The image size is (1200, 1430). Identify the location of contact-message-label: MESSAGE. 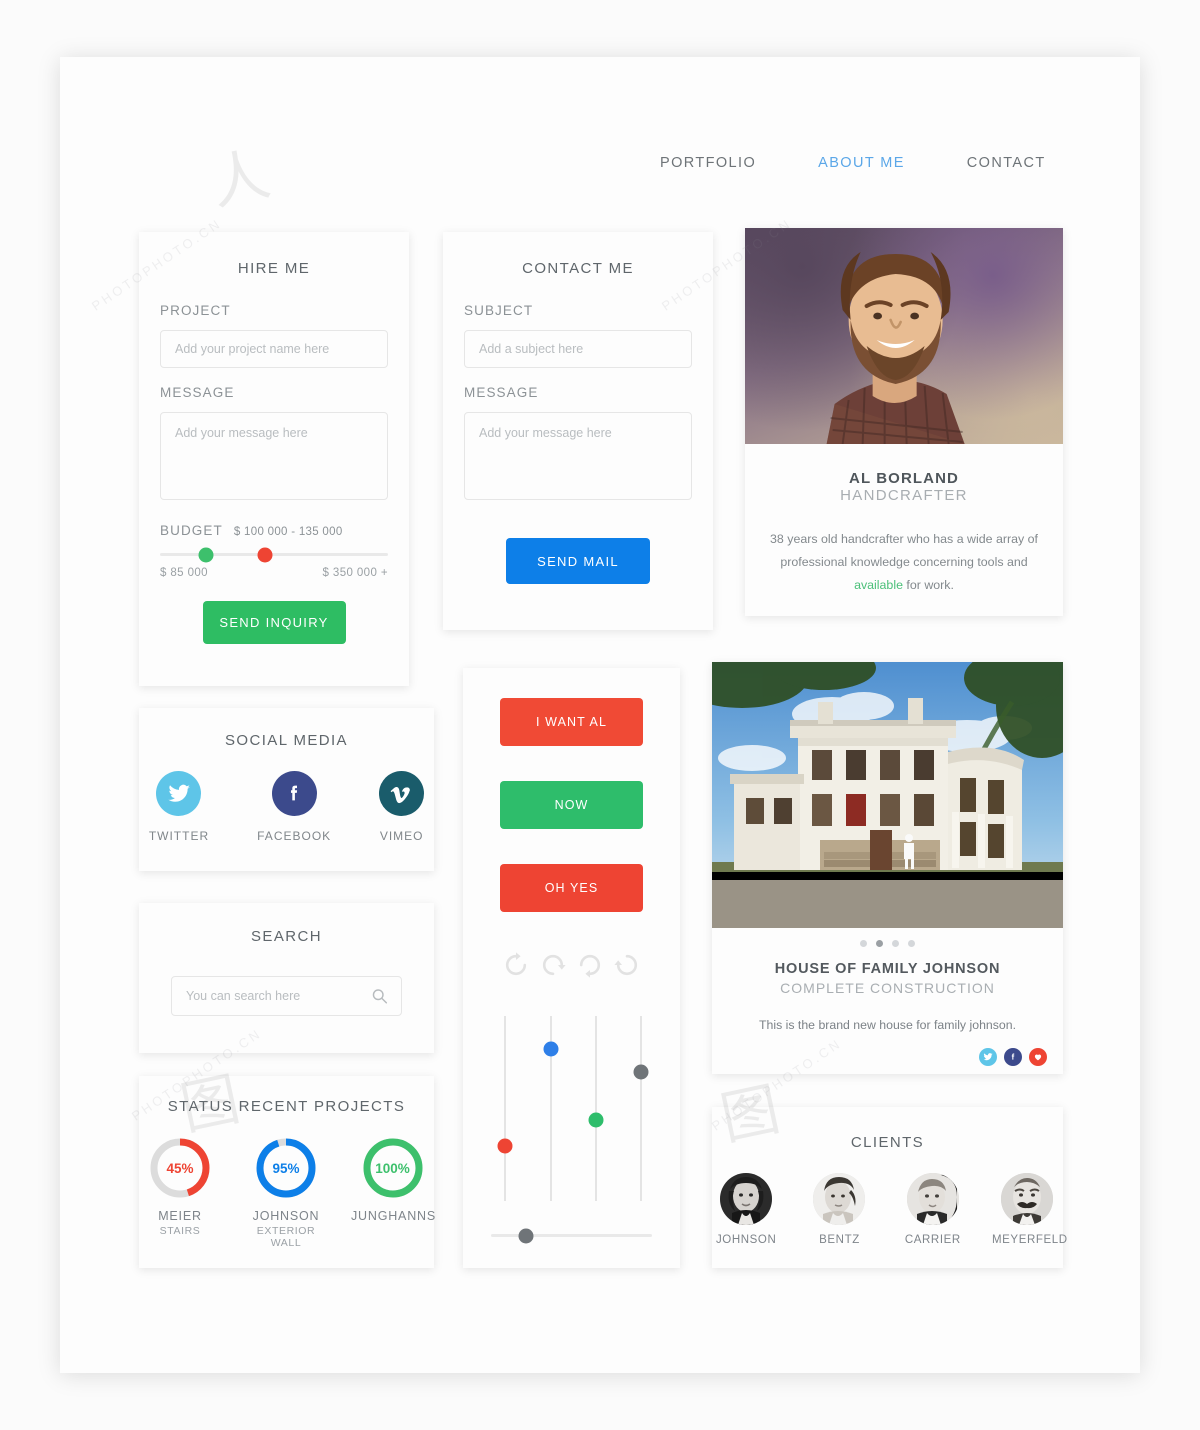
(501, 392).